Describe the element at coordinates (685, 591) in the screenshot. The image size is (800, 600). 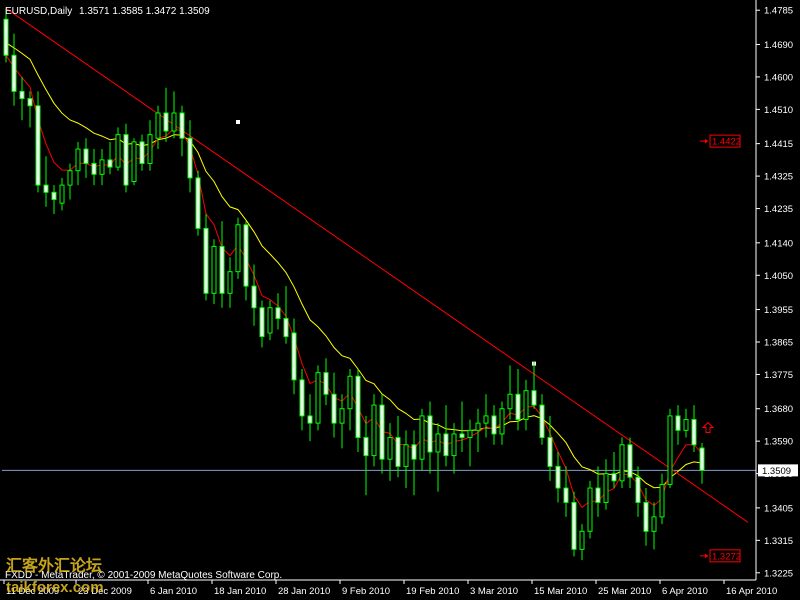
I see `x-tick-label: 6 Apr 2010` at that location.